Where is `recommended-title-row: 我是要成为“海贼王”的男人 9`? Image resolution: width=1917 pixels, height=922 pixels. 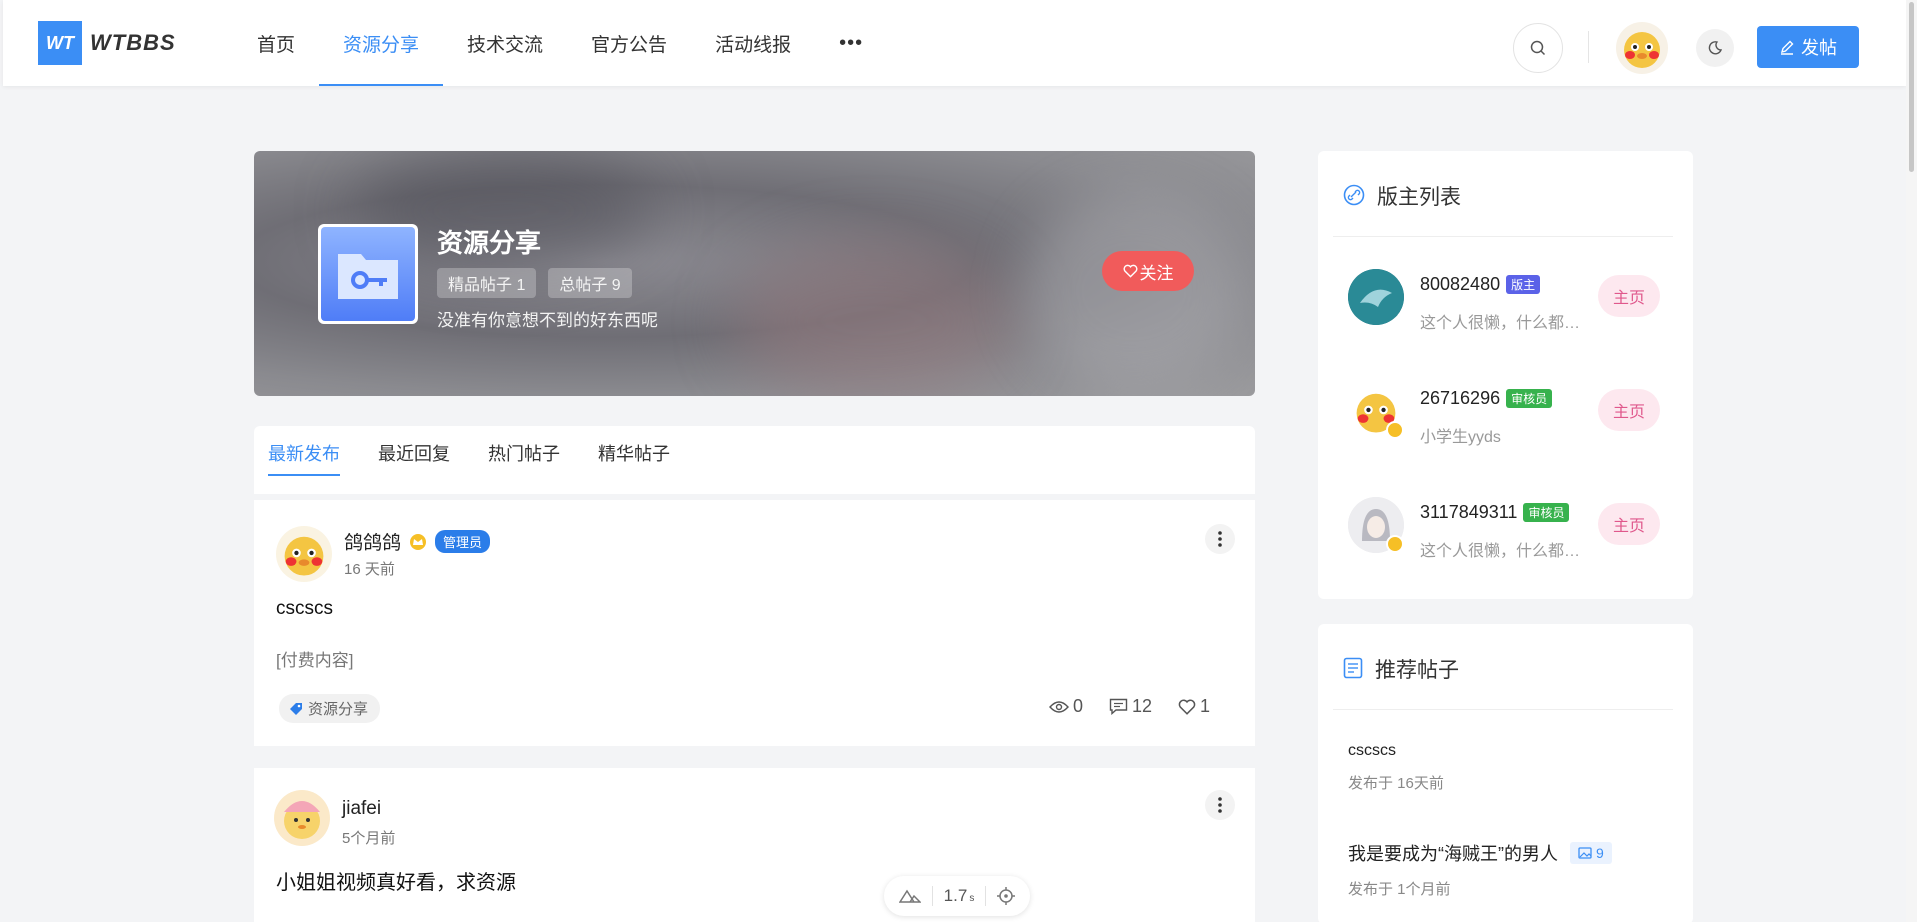 recommended-title-row: 我是要成为“海贼王”的男人 9 is located at coordinates (1508, 853).